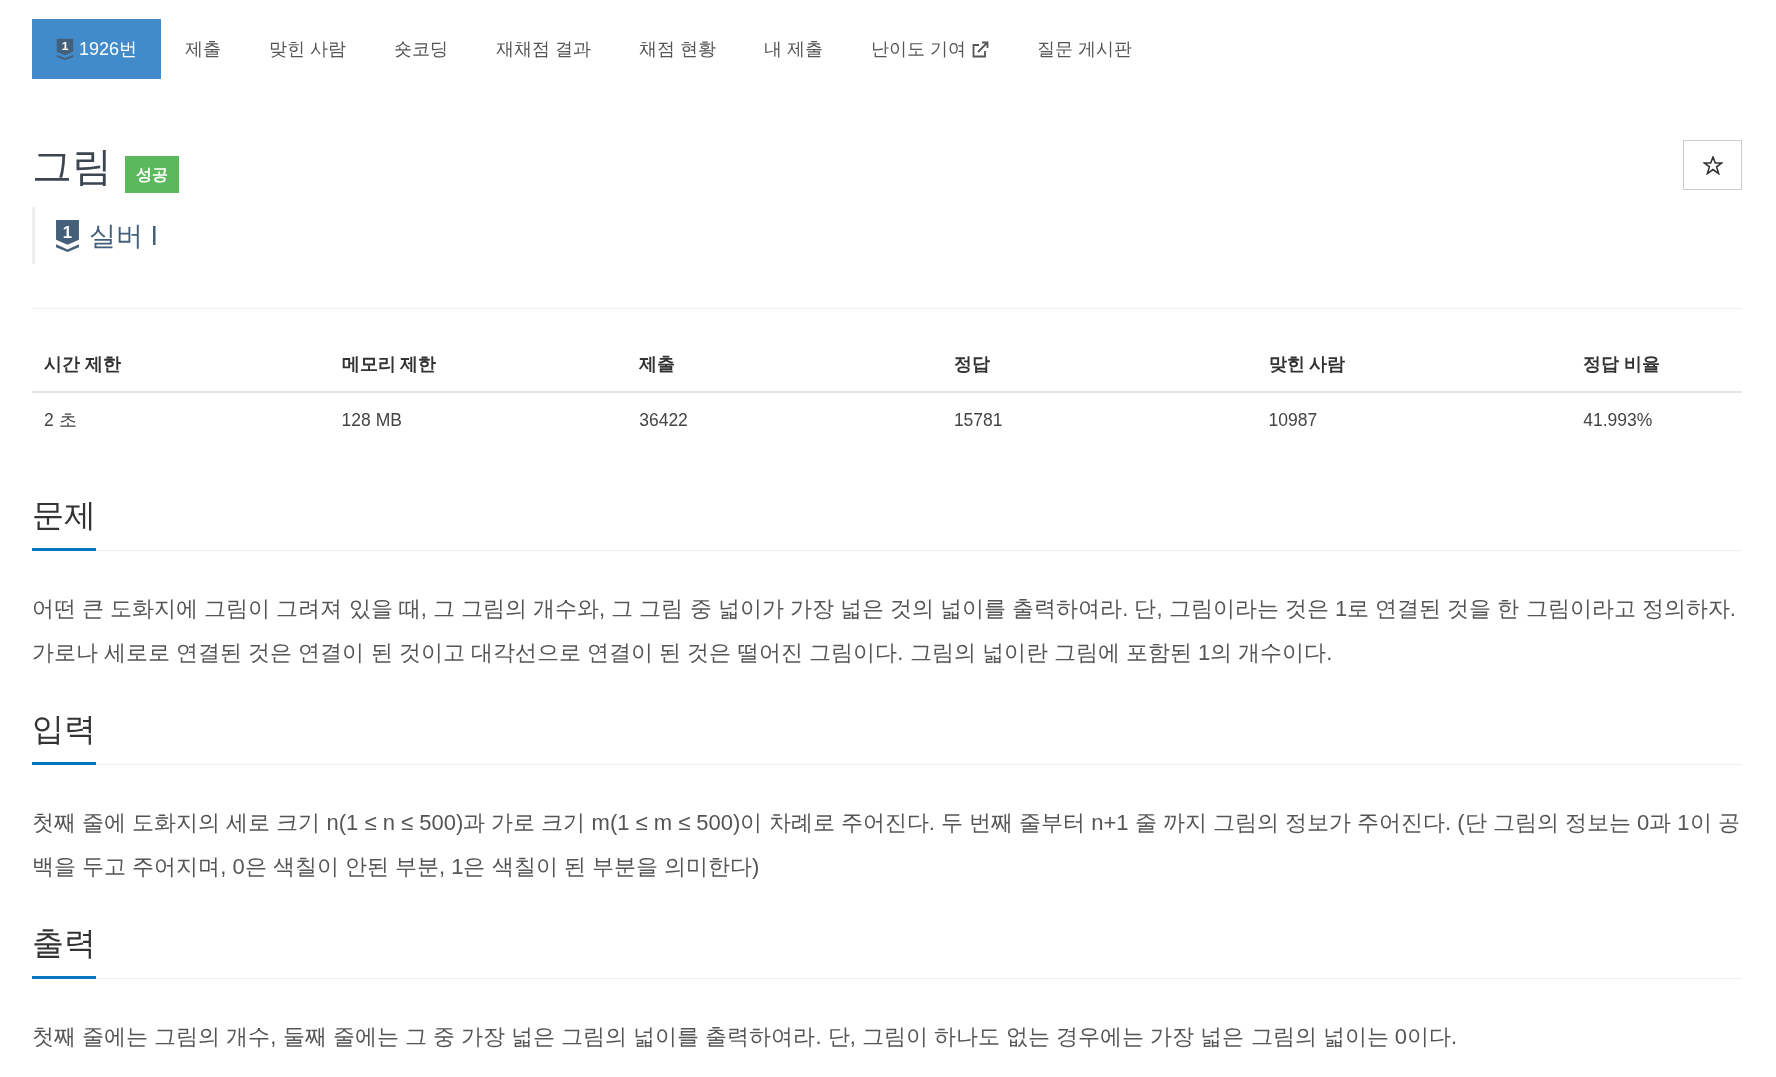 The width and height of the screenshot is (1776, 1077). Describe the element at coordinates (123, 236) in the screenshot. I see `tier-label: 실버 I` at that location.